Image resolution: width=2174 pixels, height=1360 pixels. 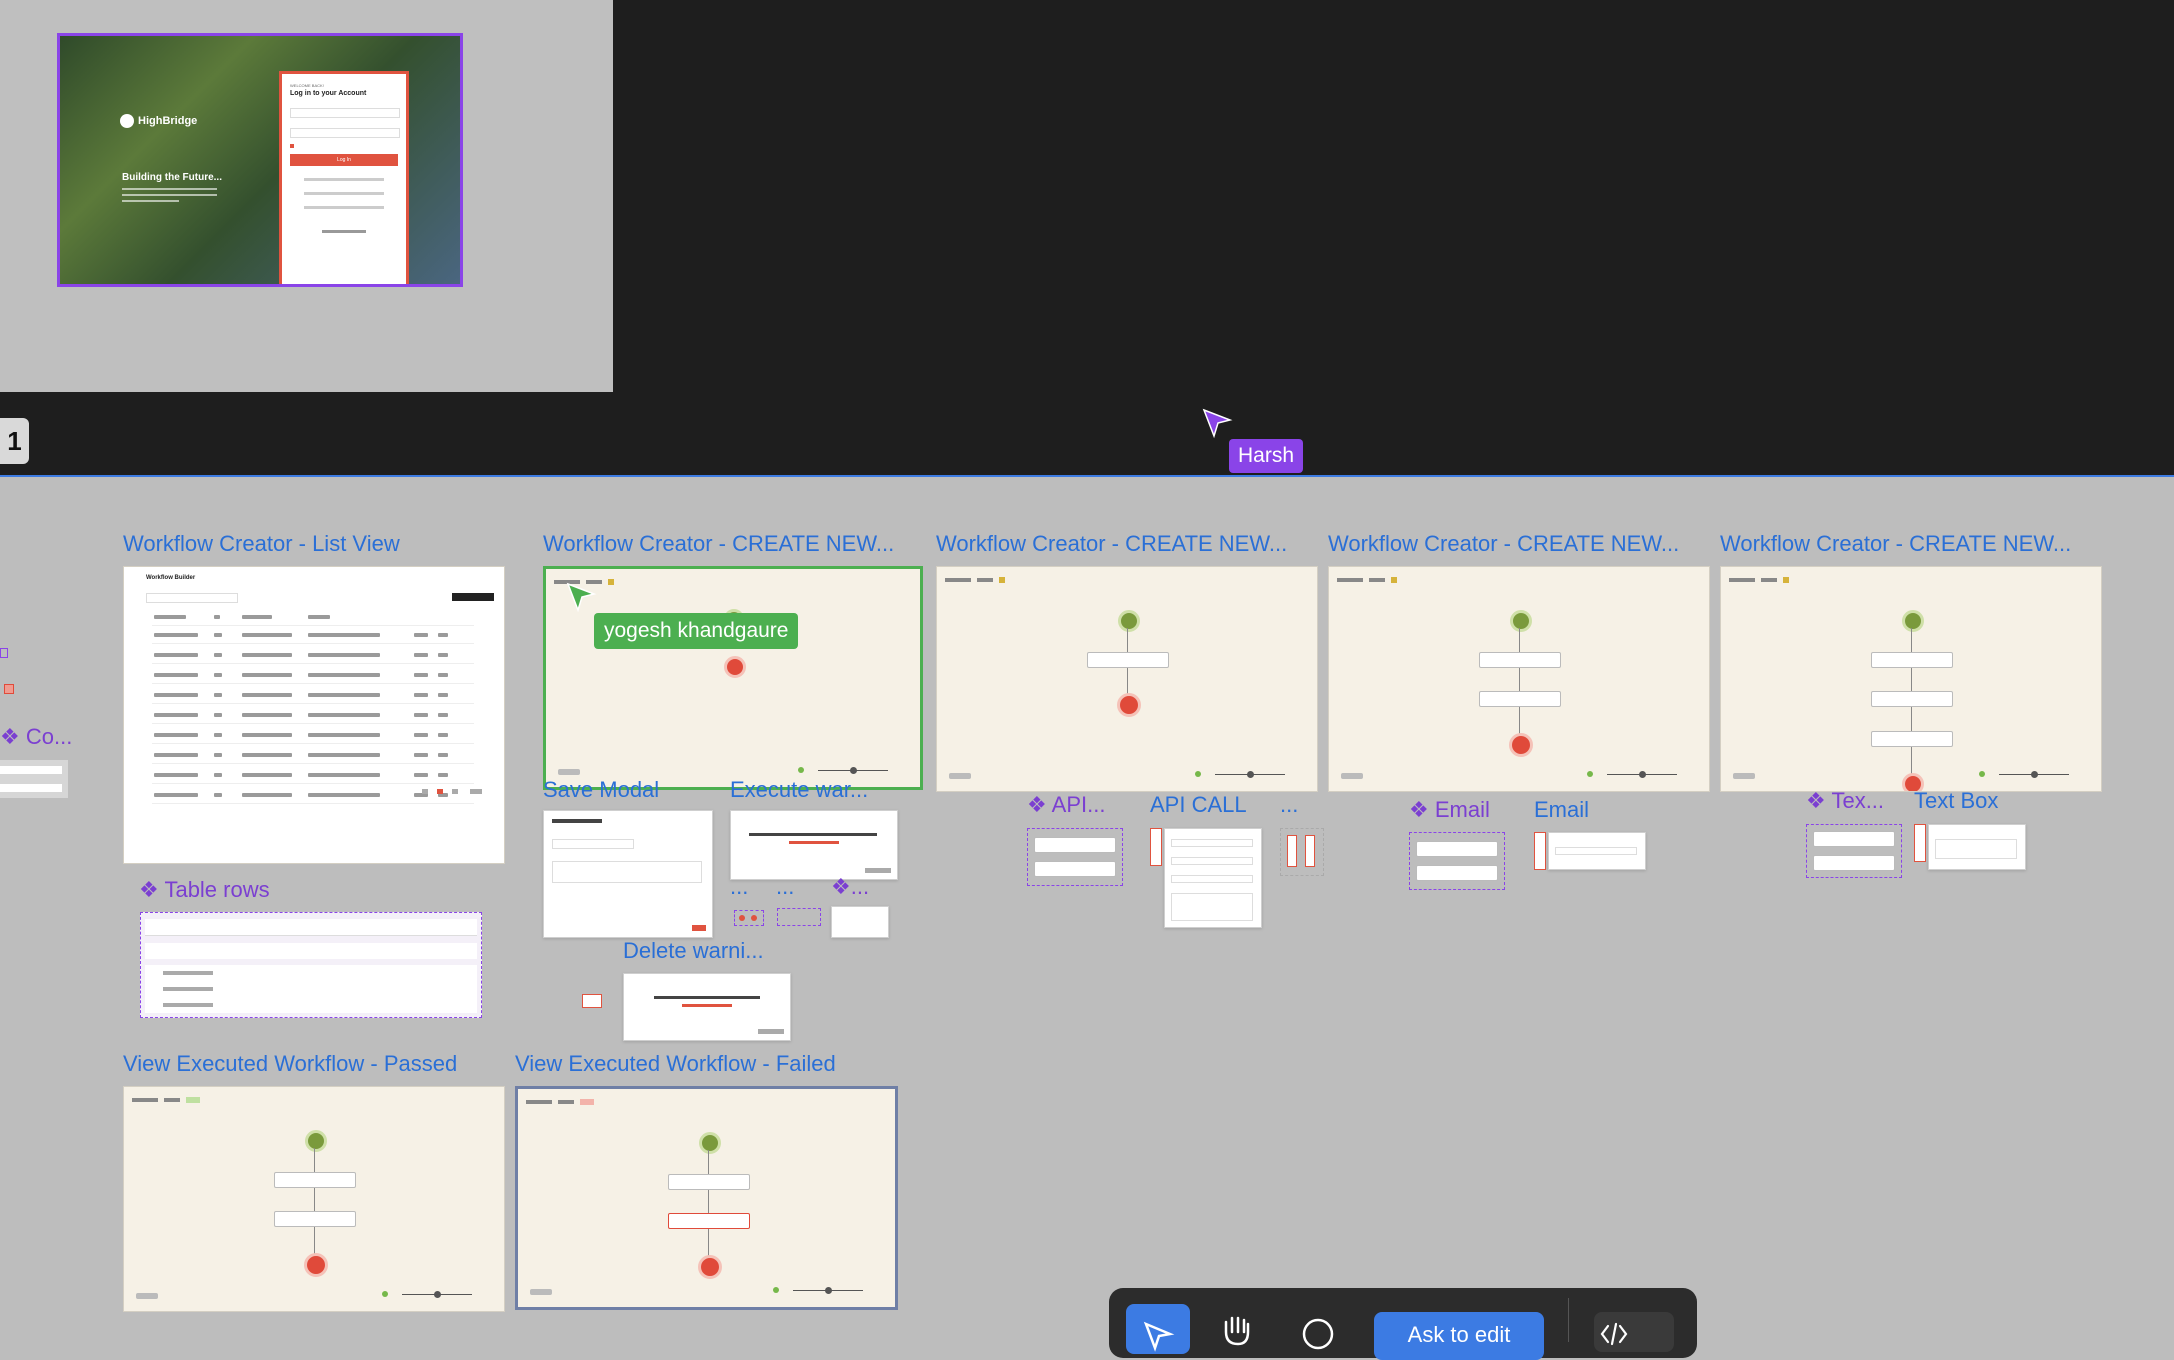 I want to click on component-label-email: ❖ Email, so click(x=1449, y=810).